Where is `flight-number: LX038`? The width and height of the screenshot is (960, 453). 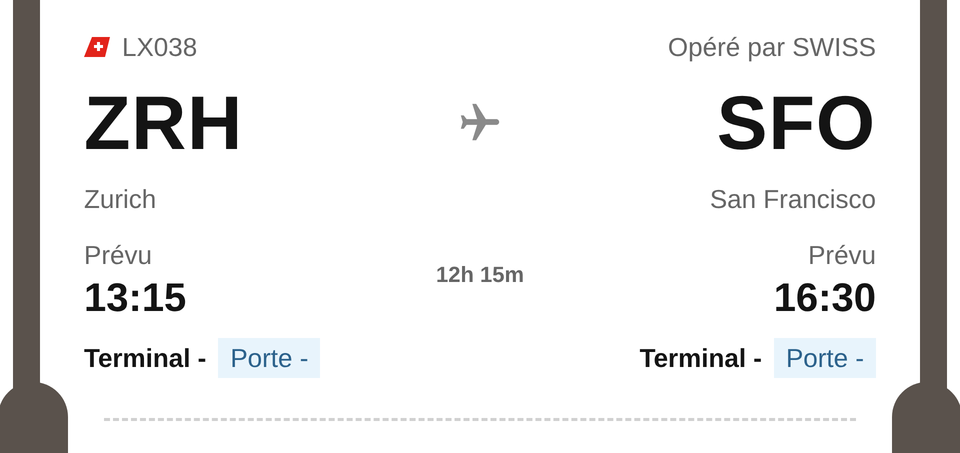
flight-number: LX038 is located at coordinates (160, 47).